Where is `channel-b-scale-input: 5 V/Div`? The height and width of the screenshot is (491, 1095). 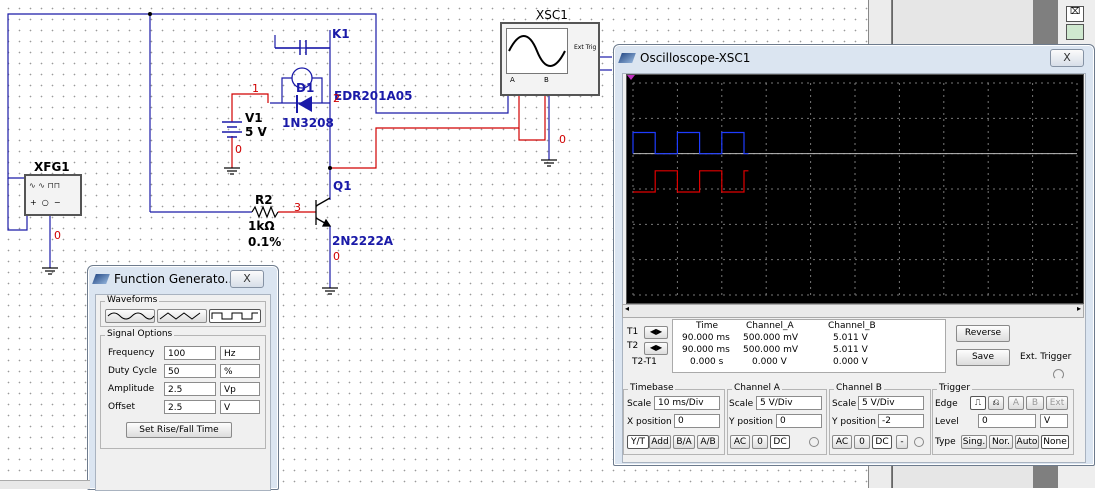 channel-b-scale-input: 5 V/Div is located at coordinates (891, 403).